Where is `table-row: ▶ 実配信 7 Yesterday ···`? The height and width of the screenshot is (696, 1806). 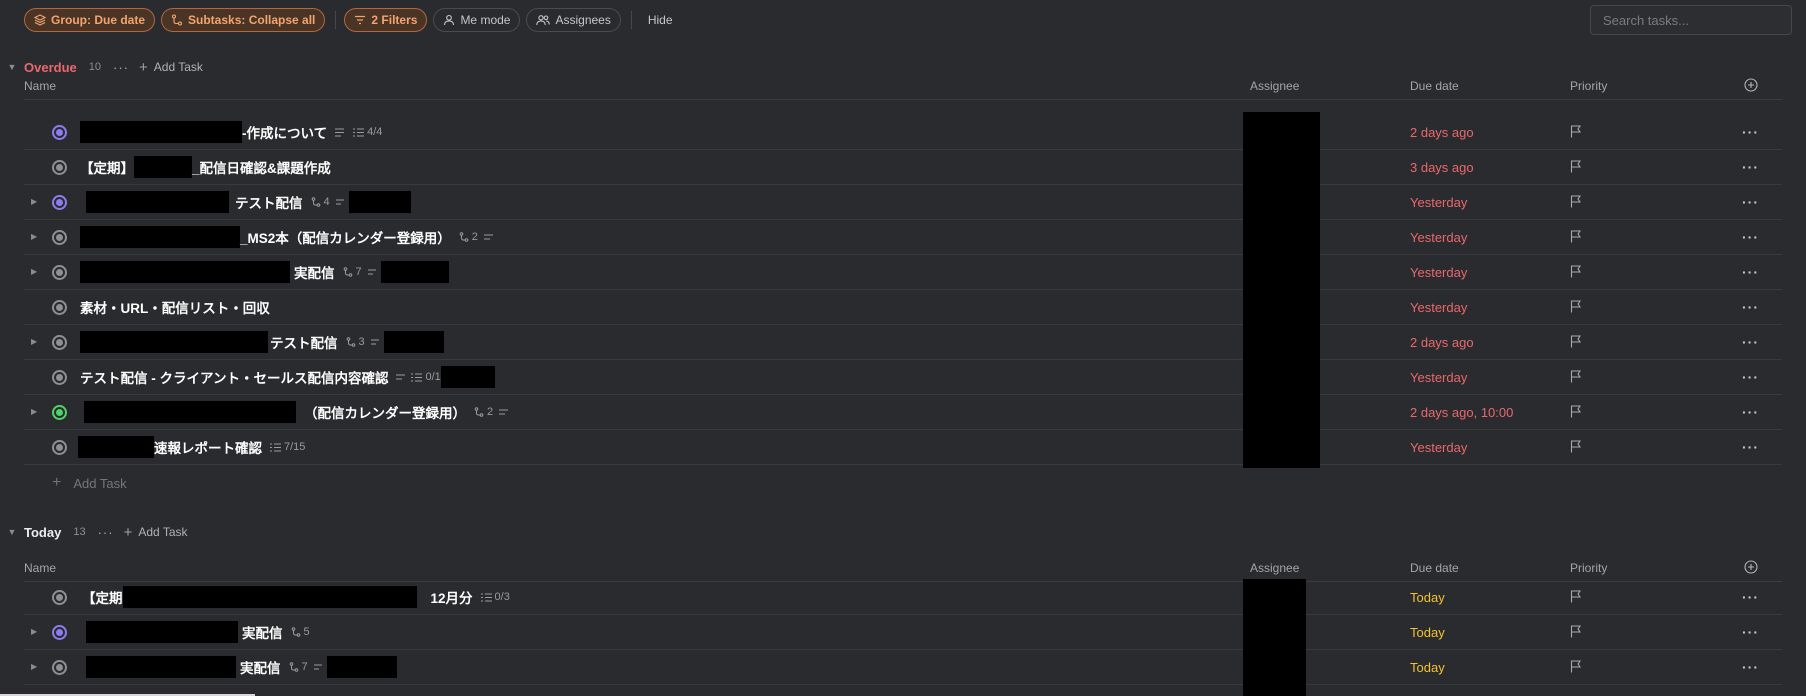
table-row: ▶ 実配信 7 Yesterday ··· is located at coordinates (903, 272).